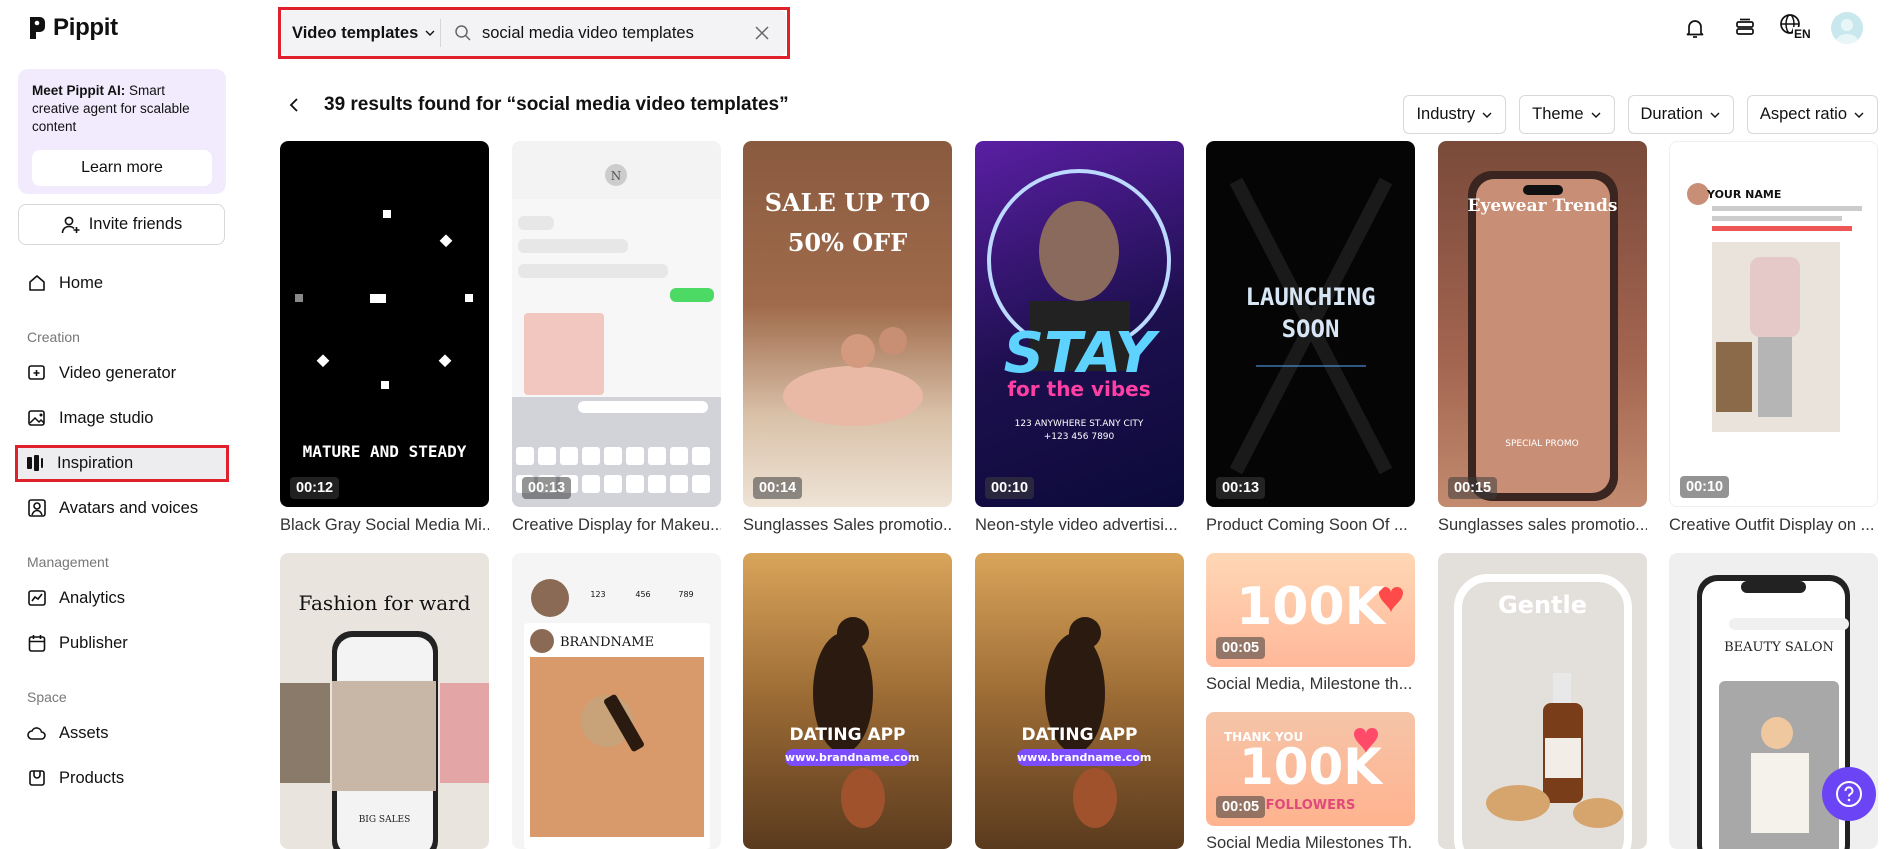  What do you see at coordinates (294, 107) in the screenshot?
I see `back-arrow-icon` at bounding box center [294, 107].